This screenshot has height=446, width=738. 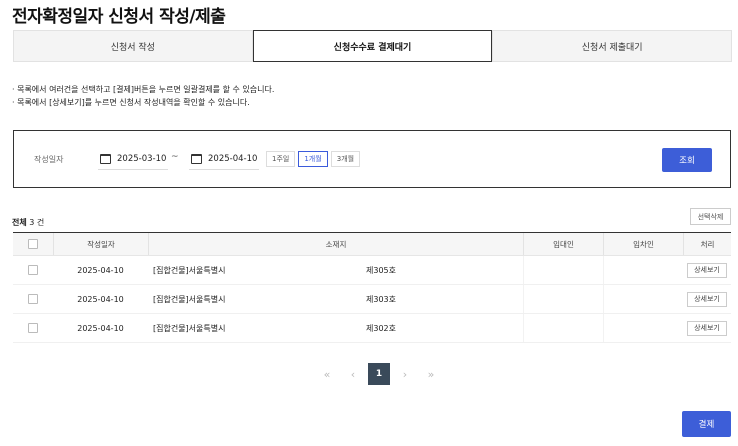 I want to click on row-address-cell: [집합건물]서울특별시 제303호, so click(x=335, y=299).